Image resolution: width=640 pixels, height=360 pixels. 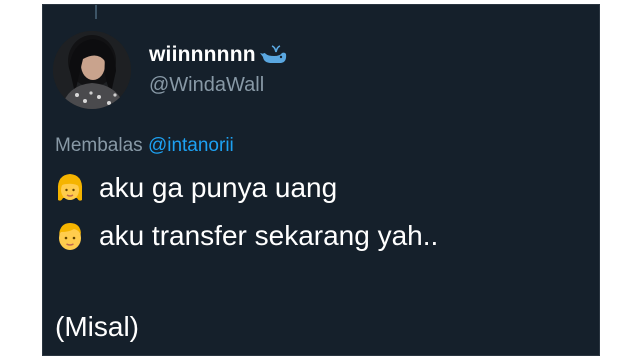 I want to click on author-name-row: wiinnnnnn, so click(x=218, y=55).